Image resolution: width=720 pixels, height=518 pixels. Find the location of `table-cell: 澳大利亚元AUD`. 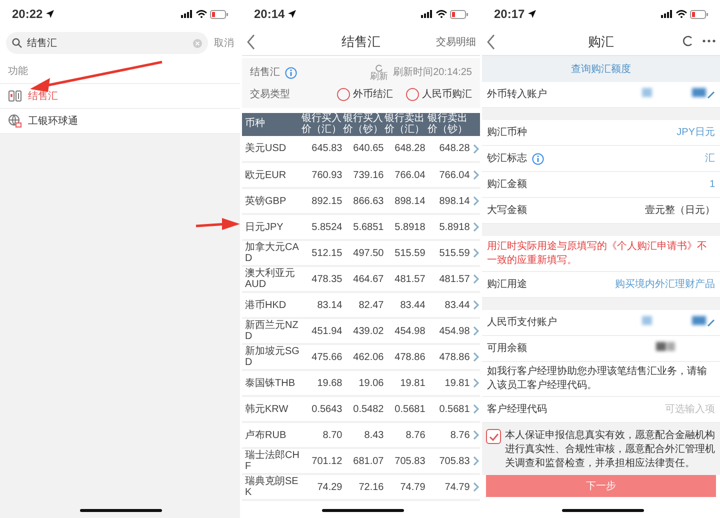

table-cell: 澳大利亚元AUD is located at coordinates (271, 279).